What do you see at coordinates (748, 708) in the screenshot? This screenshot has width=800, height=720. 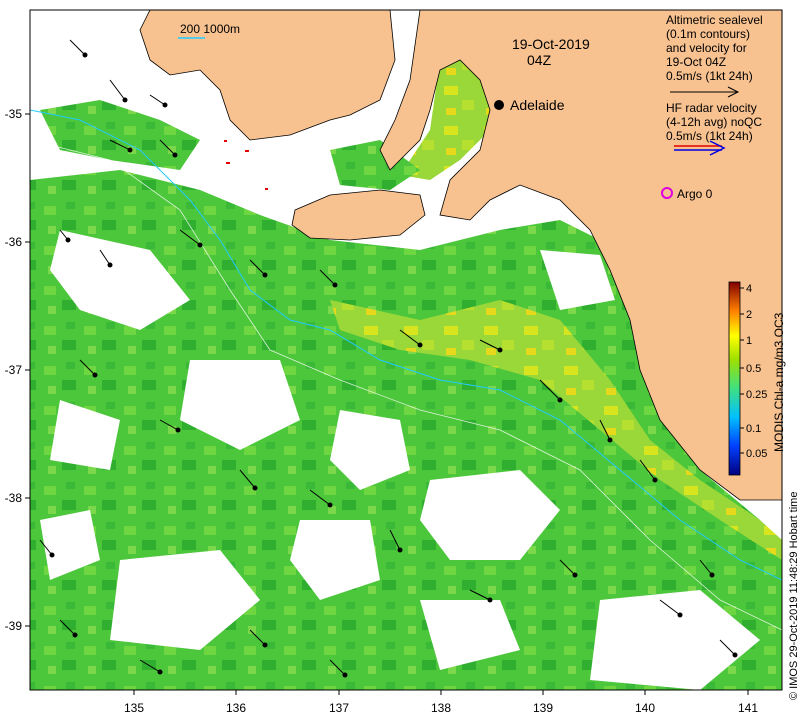 I see `x-tick-label: 141` at bounding box center [748, 708].